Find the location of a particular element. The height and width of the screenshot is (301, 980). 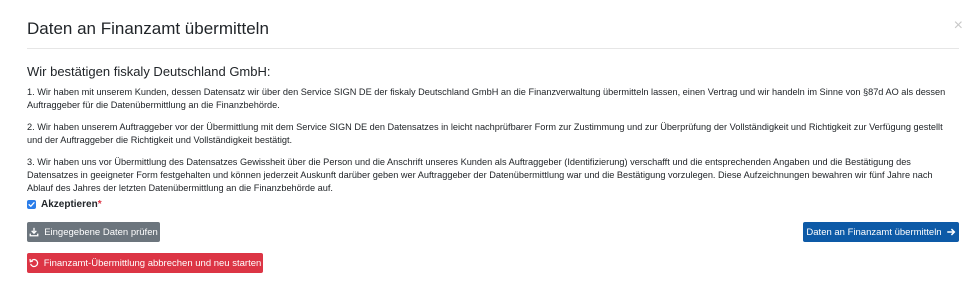

undo-icon is located at coordinates (34, 263).